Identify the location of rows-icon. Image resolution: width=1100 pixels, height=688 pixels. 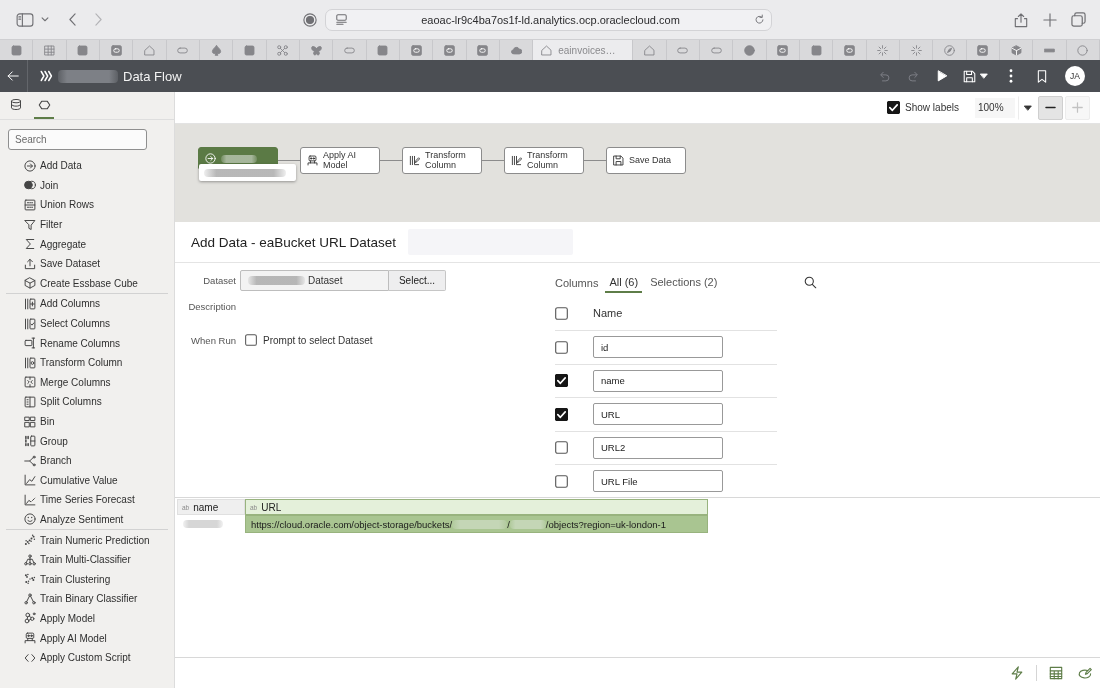
(30, 205).